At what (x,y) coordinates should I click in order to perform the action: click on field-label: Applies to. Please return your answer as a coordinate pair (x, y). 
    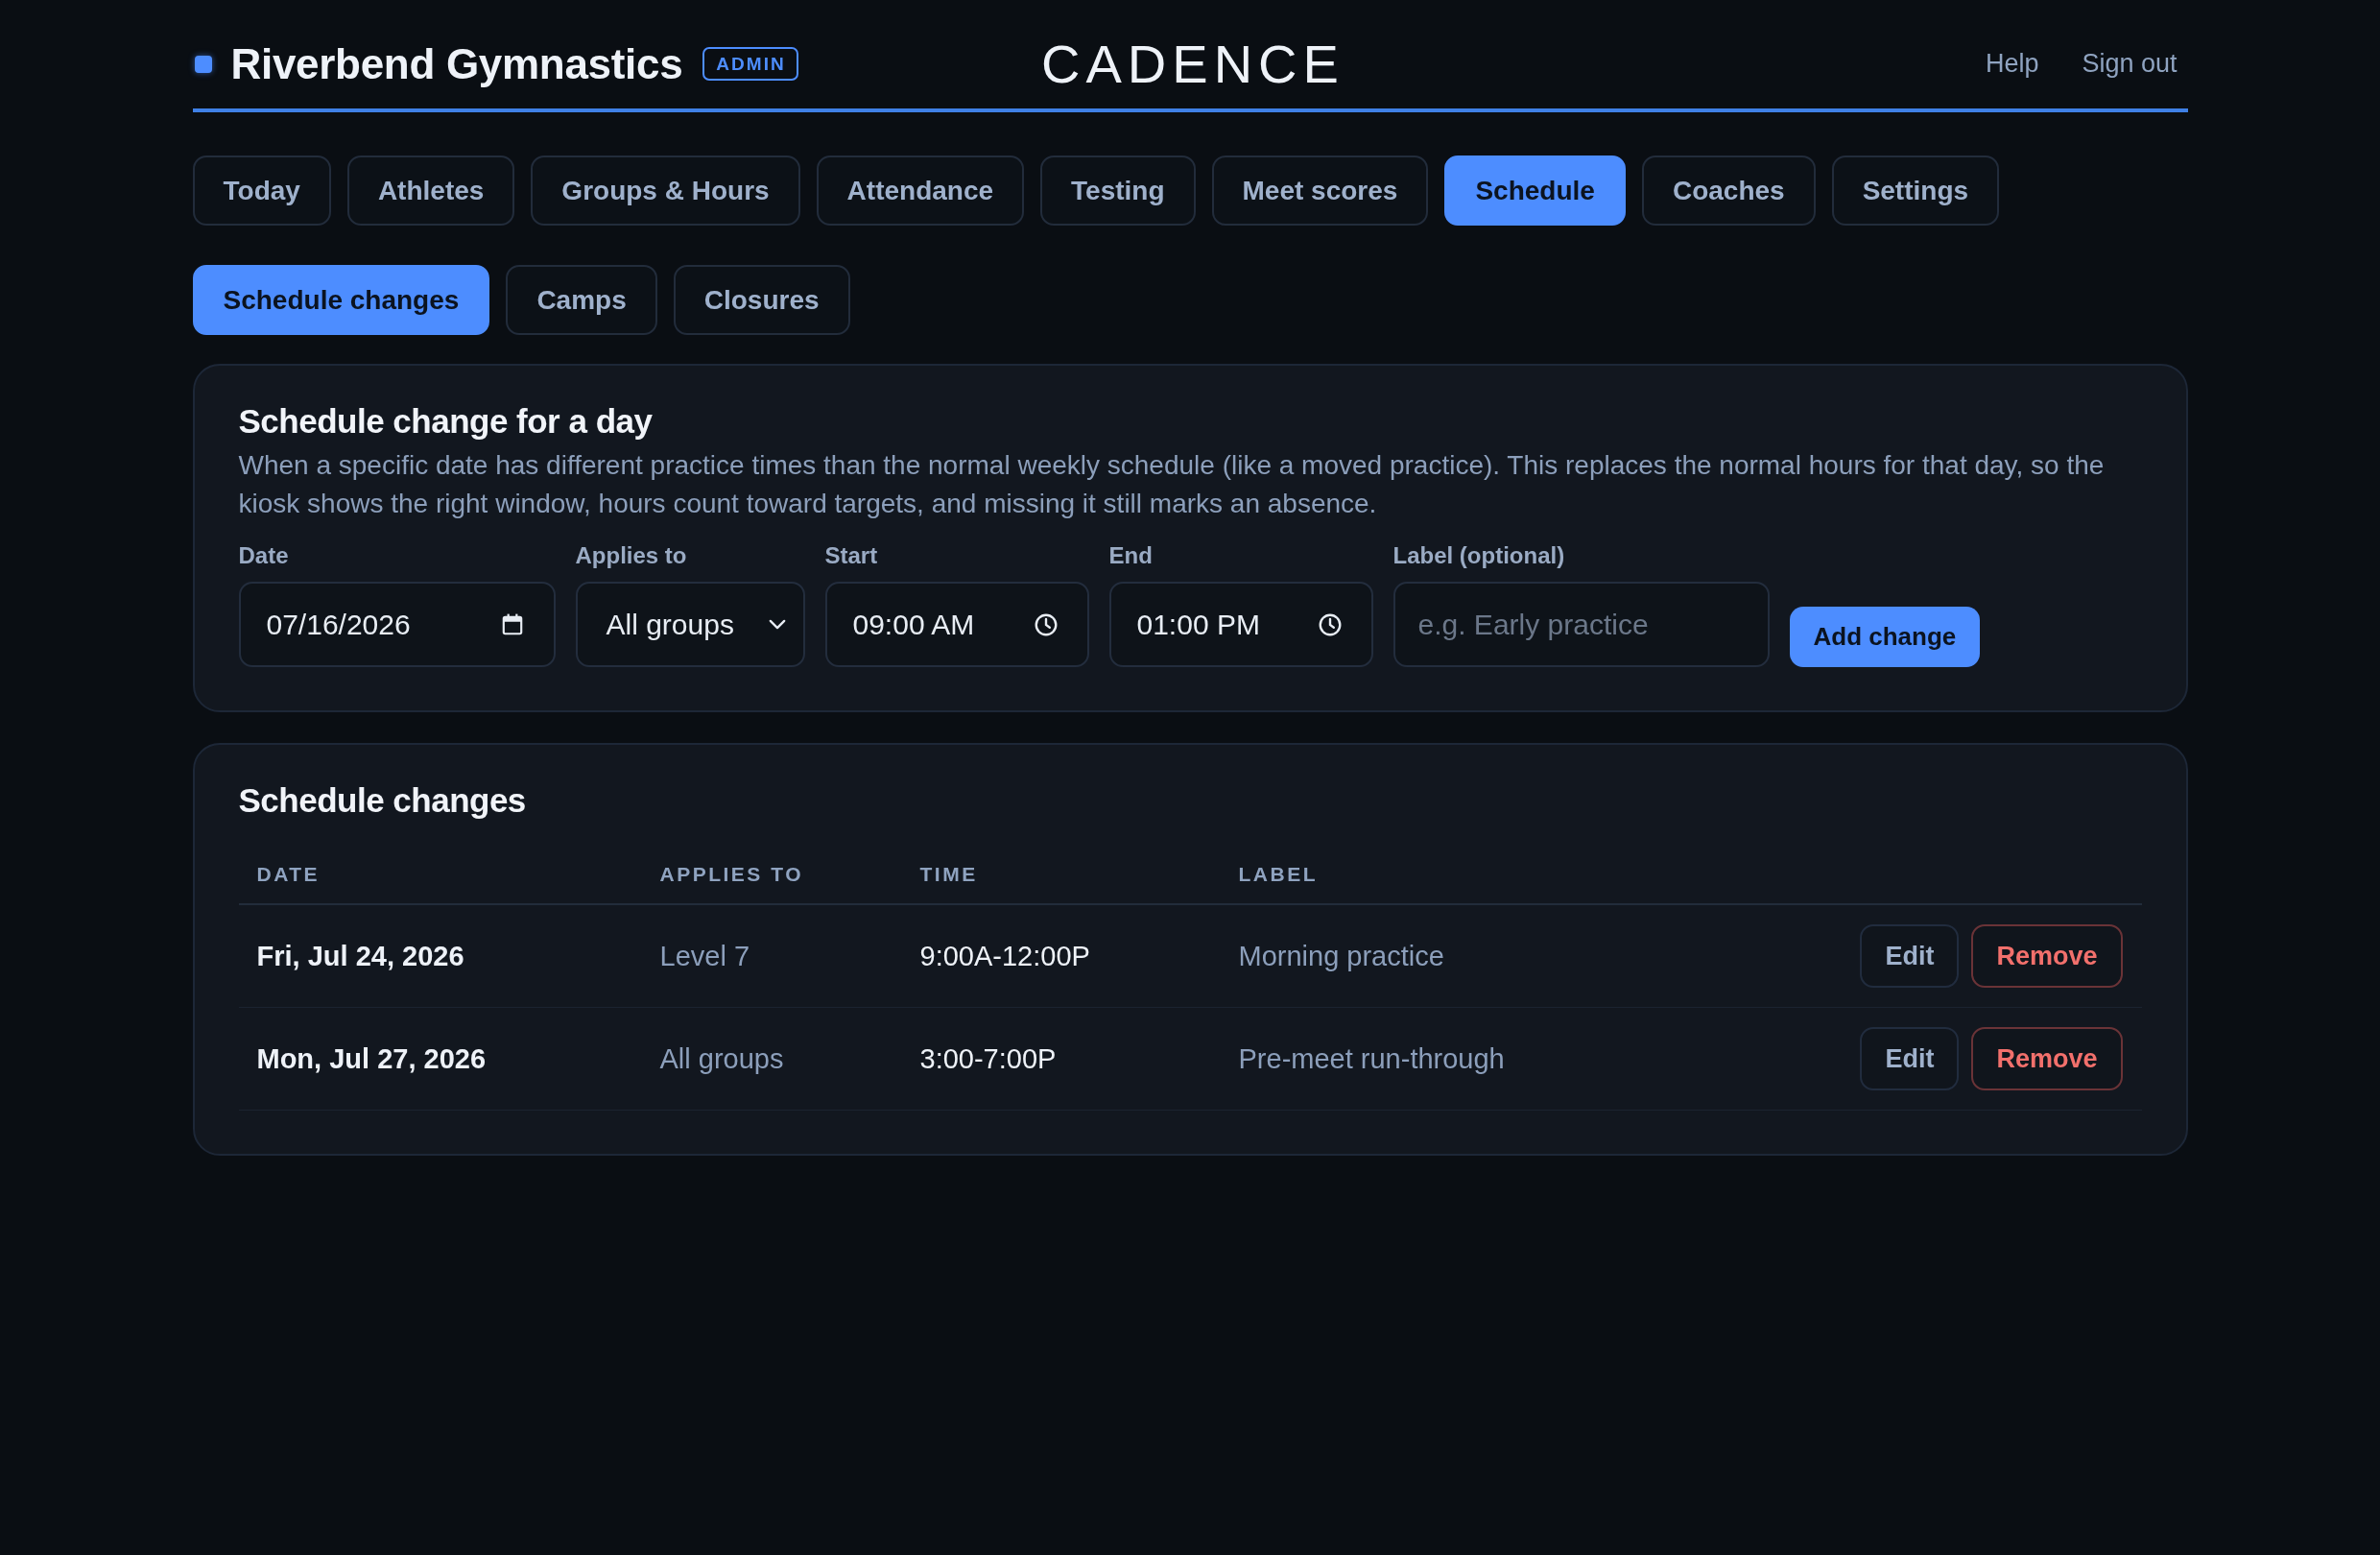
    Looking at the image, I should click on (632, 555).